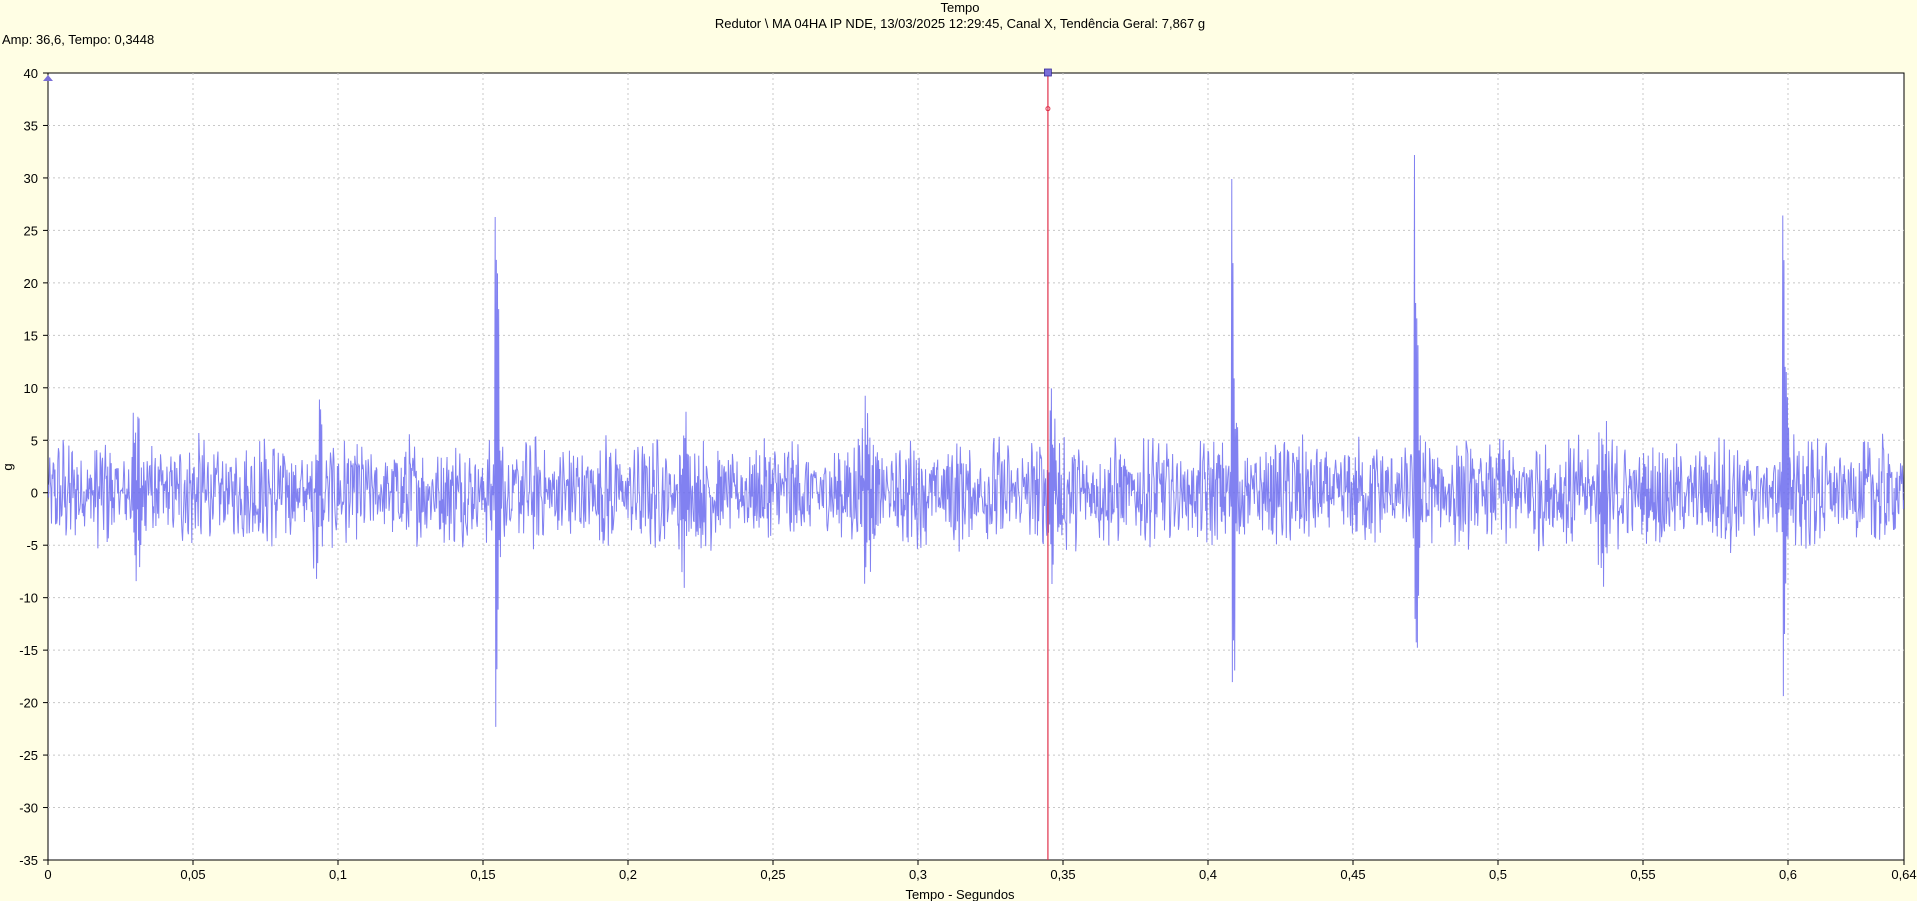 This screenshot has width=1917, height=901. Describe the element at coordinates (34, 493) in the screenshot. I see `y-tick-label: 0` at that location.